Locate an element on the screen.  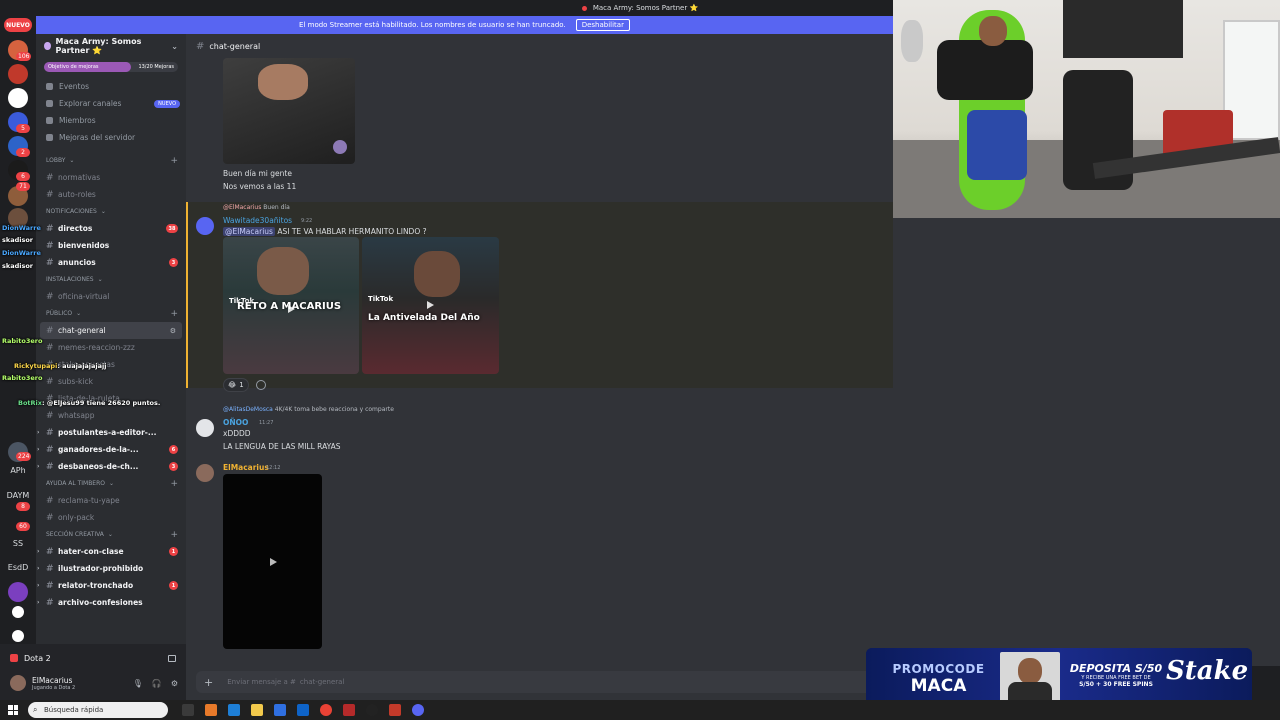
boost-progress-bar: Objetivo de mejoras 13/20 Mejoras is located at coordinates (111, 67).